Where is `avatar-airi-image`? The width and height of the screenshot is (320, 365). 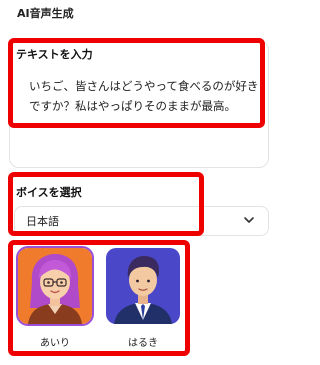
avatar-airi-image is located at coordinates (55, 286).